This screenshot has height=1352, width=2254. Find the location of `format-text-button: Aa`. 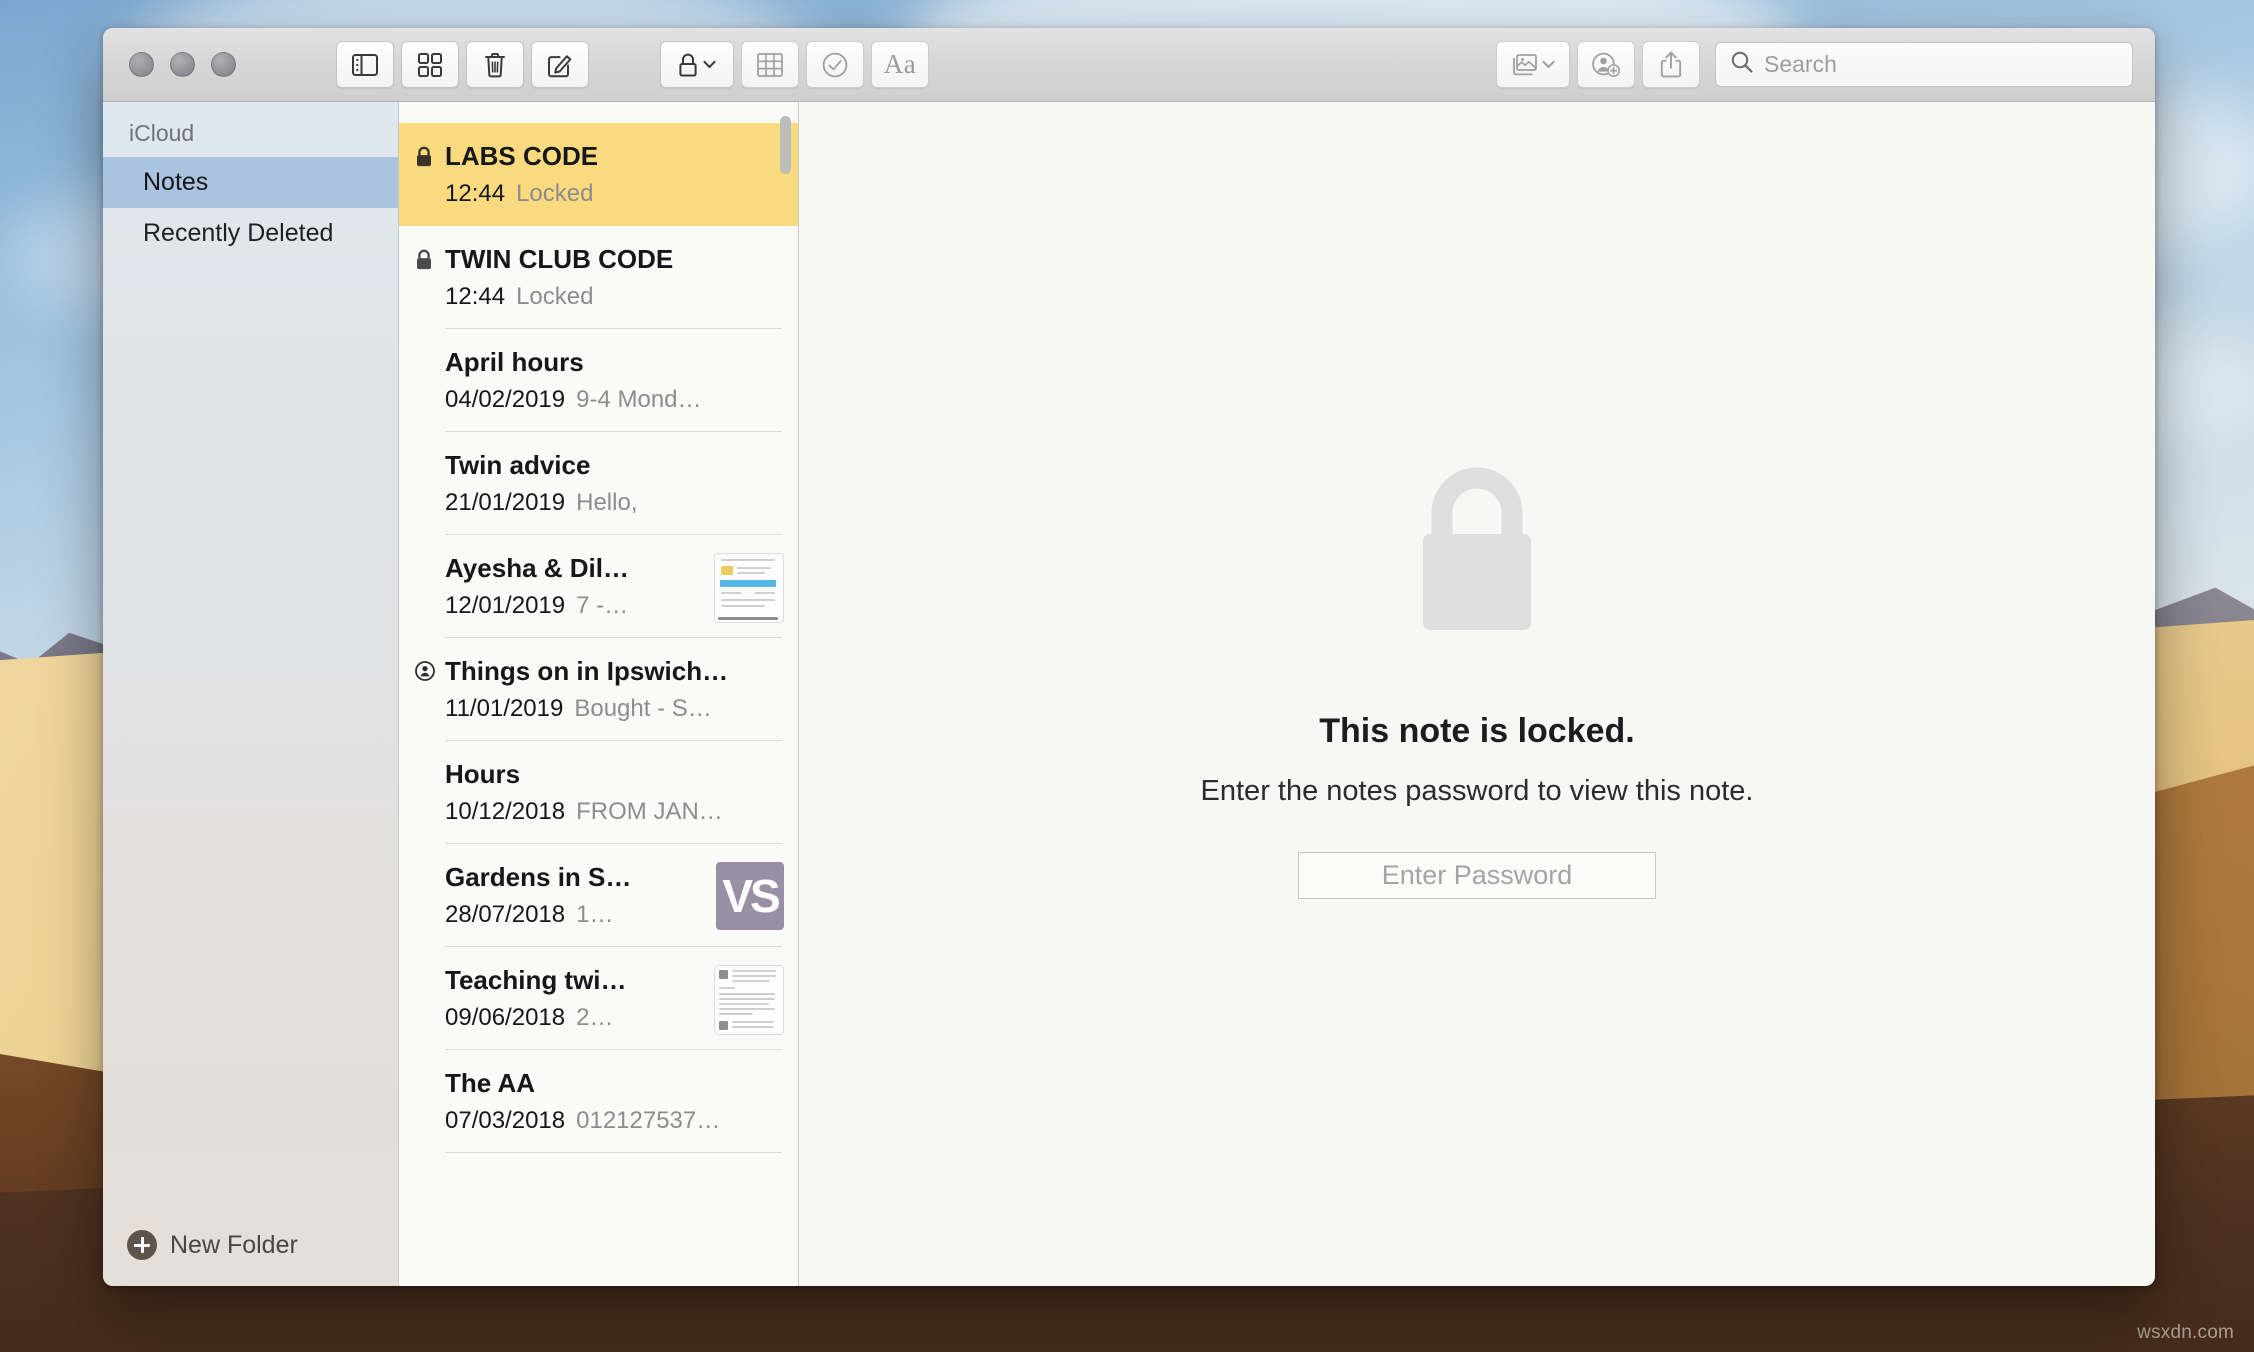

format-text-button: Aa is located at coordinates (900, 64).